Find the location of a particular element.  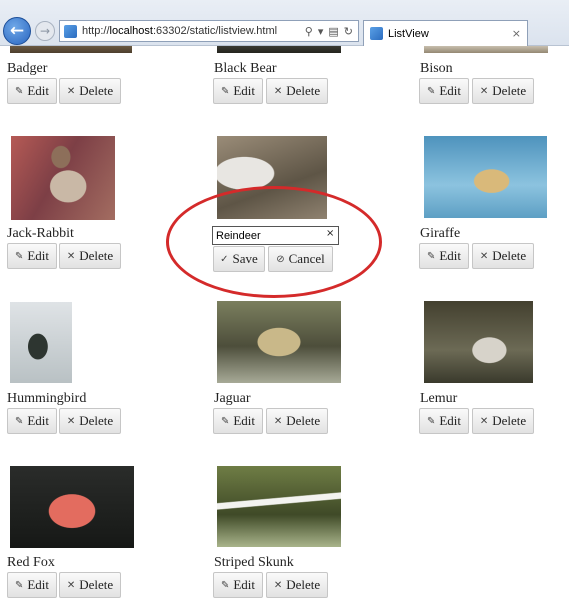

back-button: ← is located at coordinates (17, 31).